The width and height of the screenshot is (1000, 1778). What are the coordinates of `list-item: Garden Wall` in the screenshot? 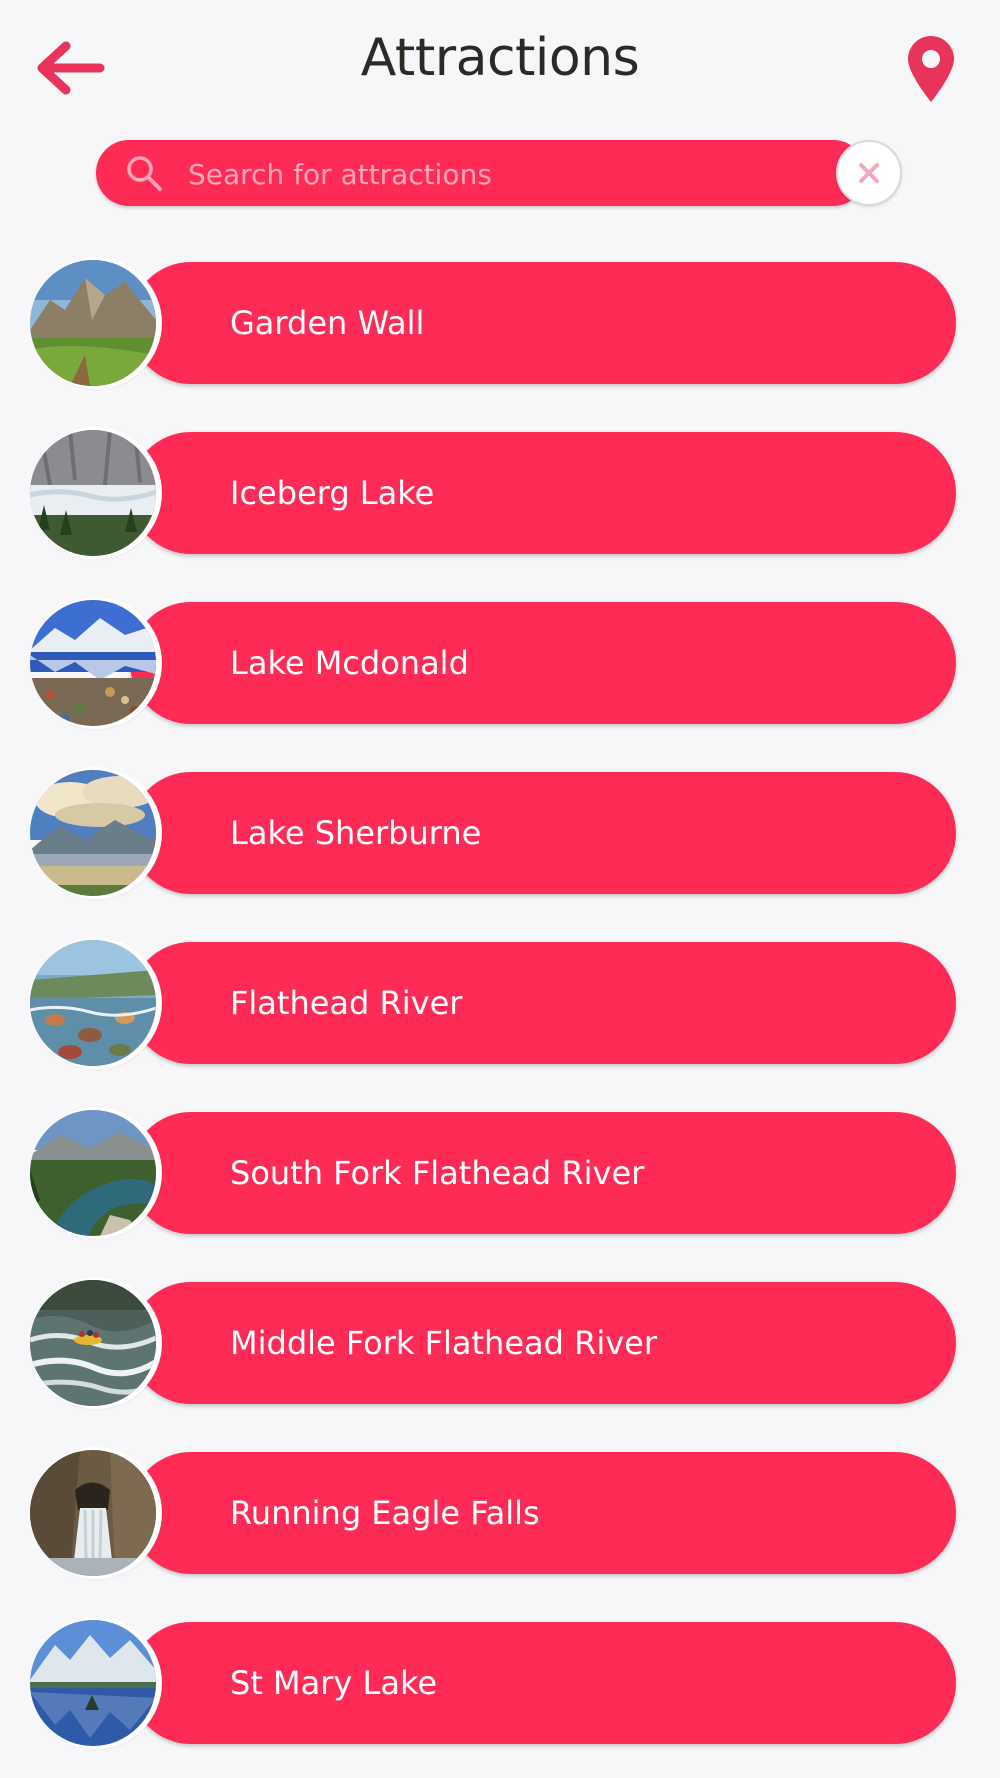 It's located at (494, 323).